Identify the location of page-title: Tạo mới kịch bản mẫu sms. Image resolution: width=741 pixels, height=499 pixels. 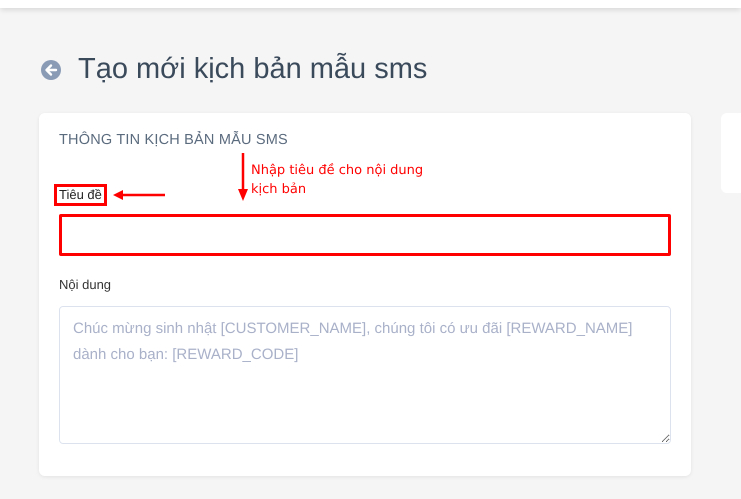
(253, 70).